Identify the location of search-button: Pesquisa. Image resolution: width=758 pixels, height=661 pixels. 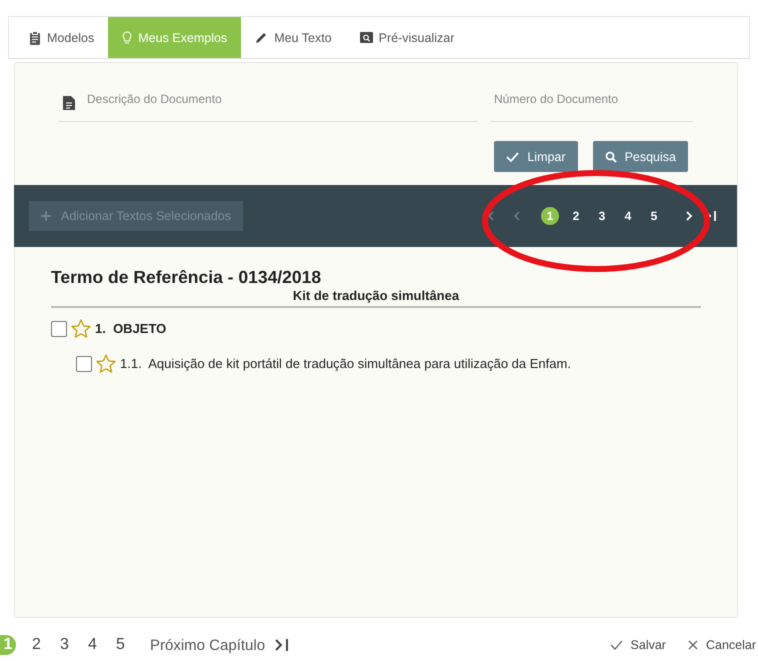
(640, 156).